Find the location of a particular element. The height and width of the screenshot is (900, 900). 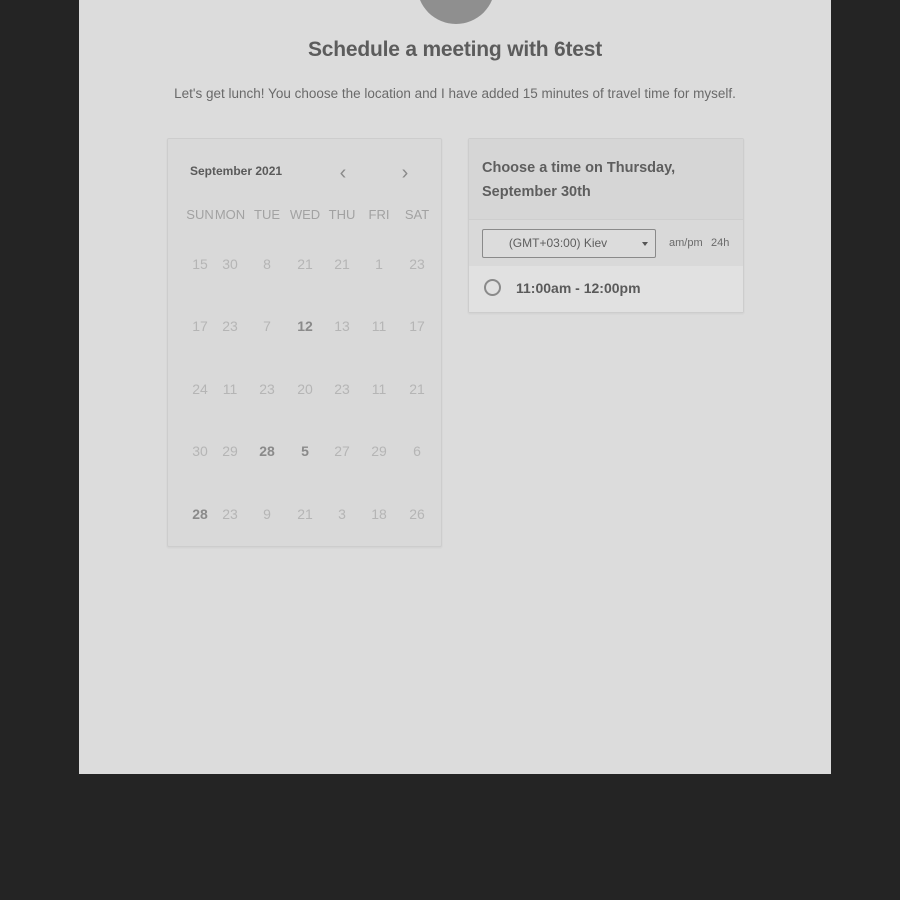

calendar-day: 8 is located at coordinates (267, 264).